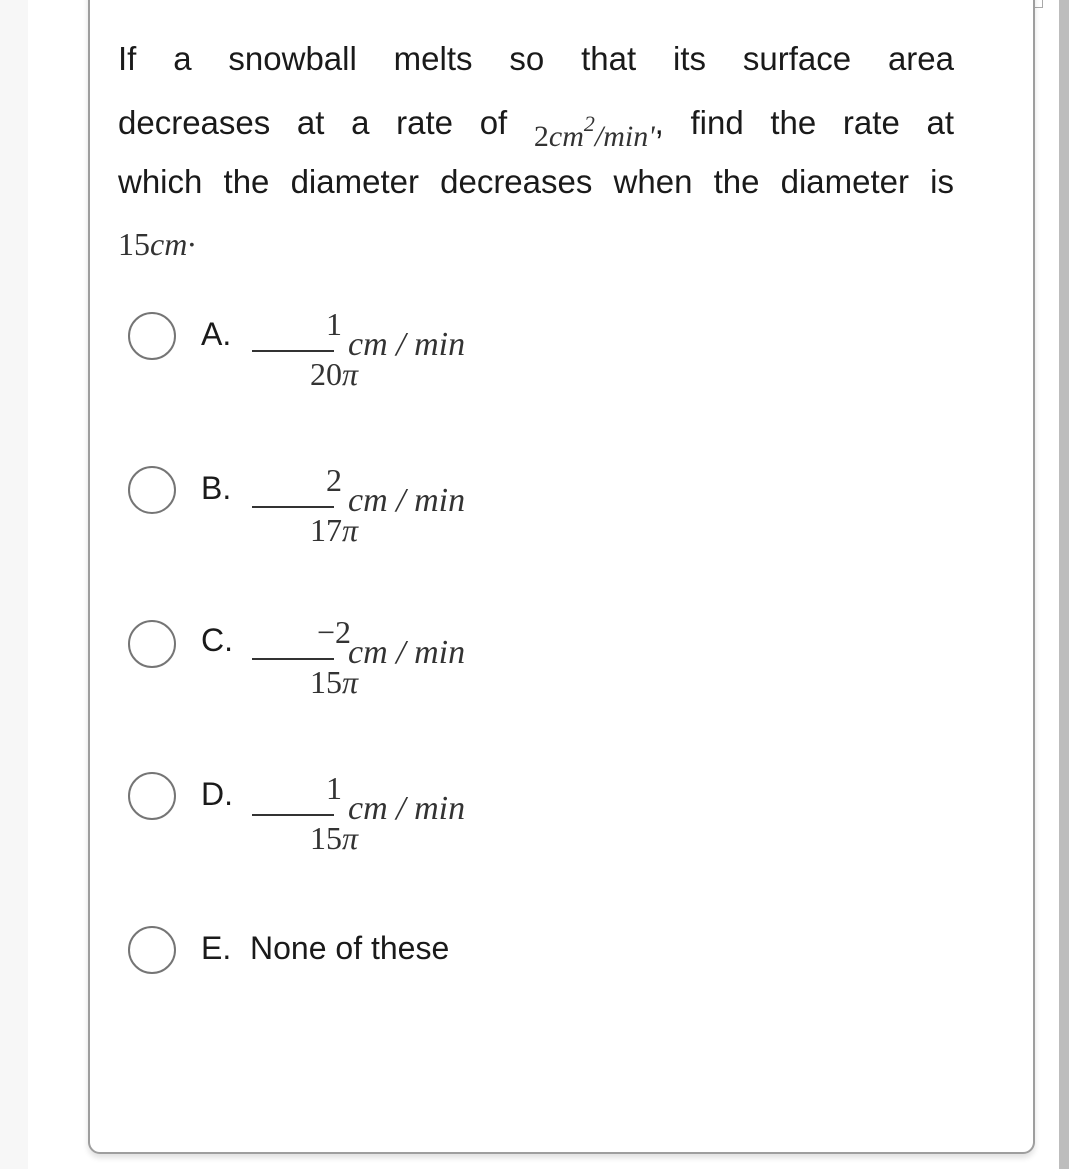 The height and width of the screenshot is (1169, 1069). I want to click on rate-unit-tail: /min, so click(621, 136).